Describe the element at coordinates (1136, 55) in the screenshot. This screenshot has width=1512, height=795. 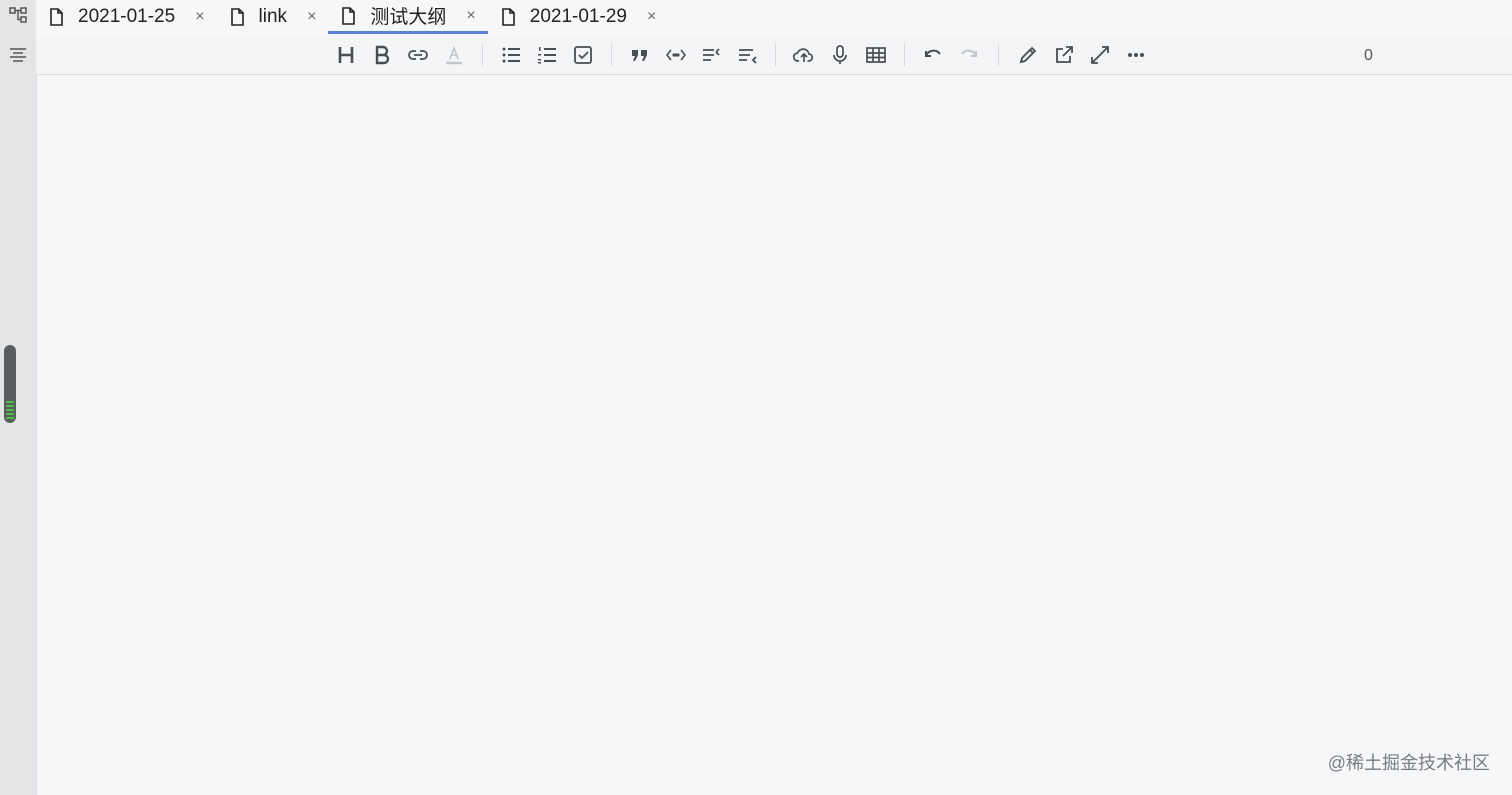
I see `more-icon` at that location.